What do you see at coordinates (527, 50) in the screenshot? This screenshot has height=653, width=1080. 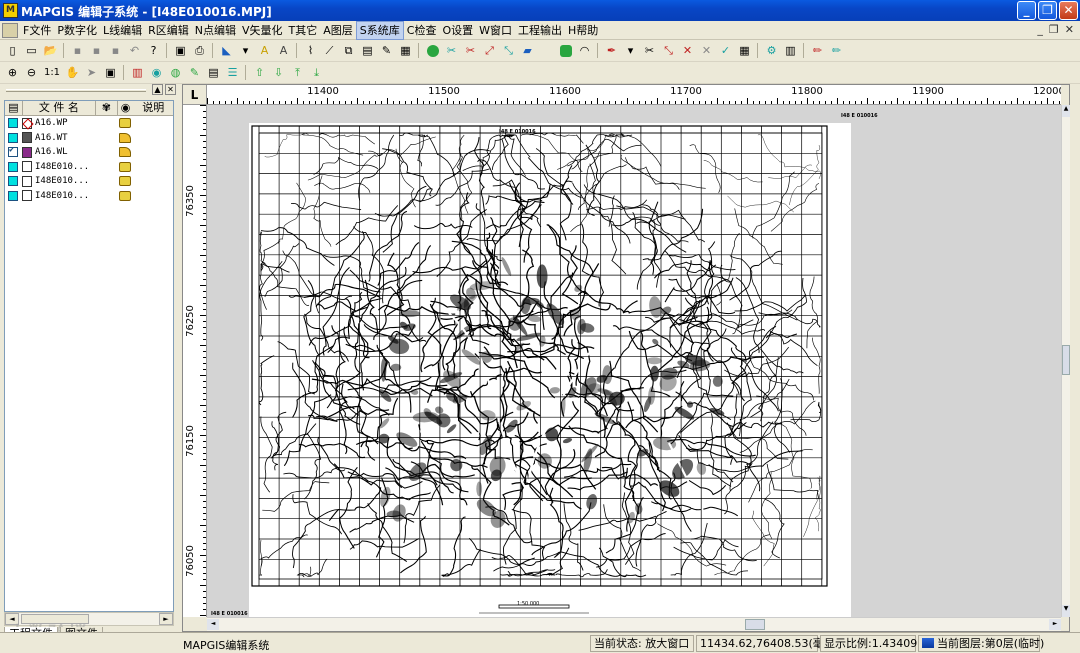 I see `node-icon: ▰` at bounding box center [527, 50].